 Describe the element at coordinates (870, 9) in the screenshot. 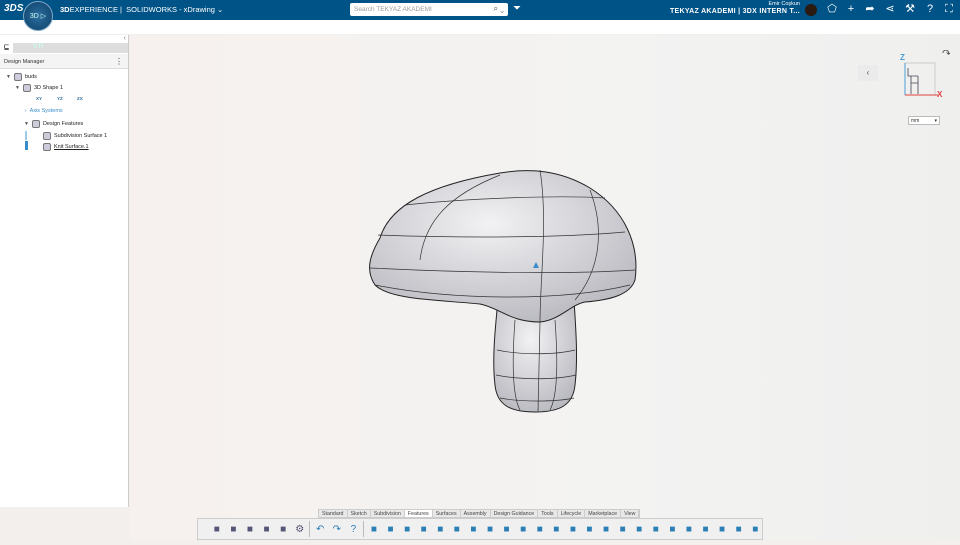

I see `forward-icon: ➦` at that location.